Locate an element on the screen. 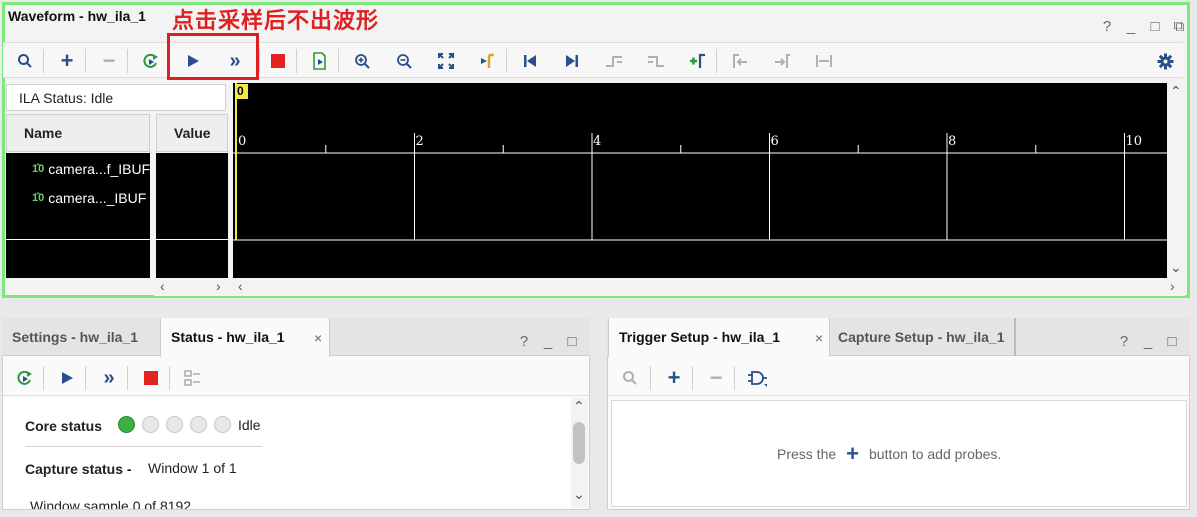 Image resolution: width=1197 pixels, height=517 pixels. status-divider is located at coordinates (143, 446).